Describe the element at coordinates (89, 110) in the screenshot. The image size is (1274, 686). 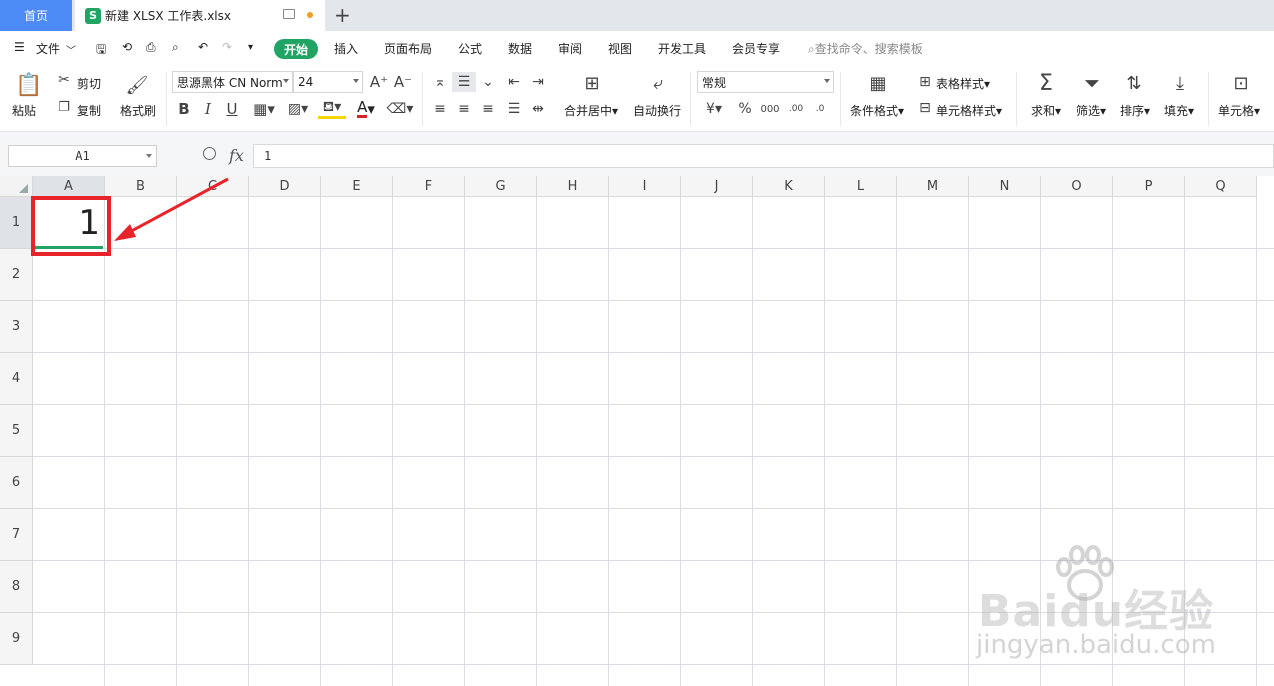
I see `copy-button: 复制` at that location.